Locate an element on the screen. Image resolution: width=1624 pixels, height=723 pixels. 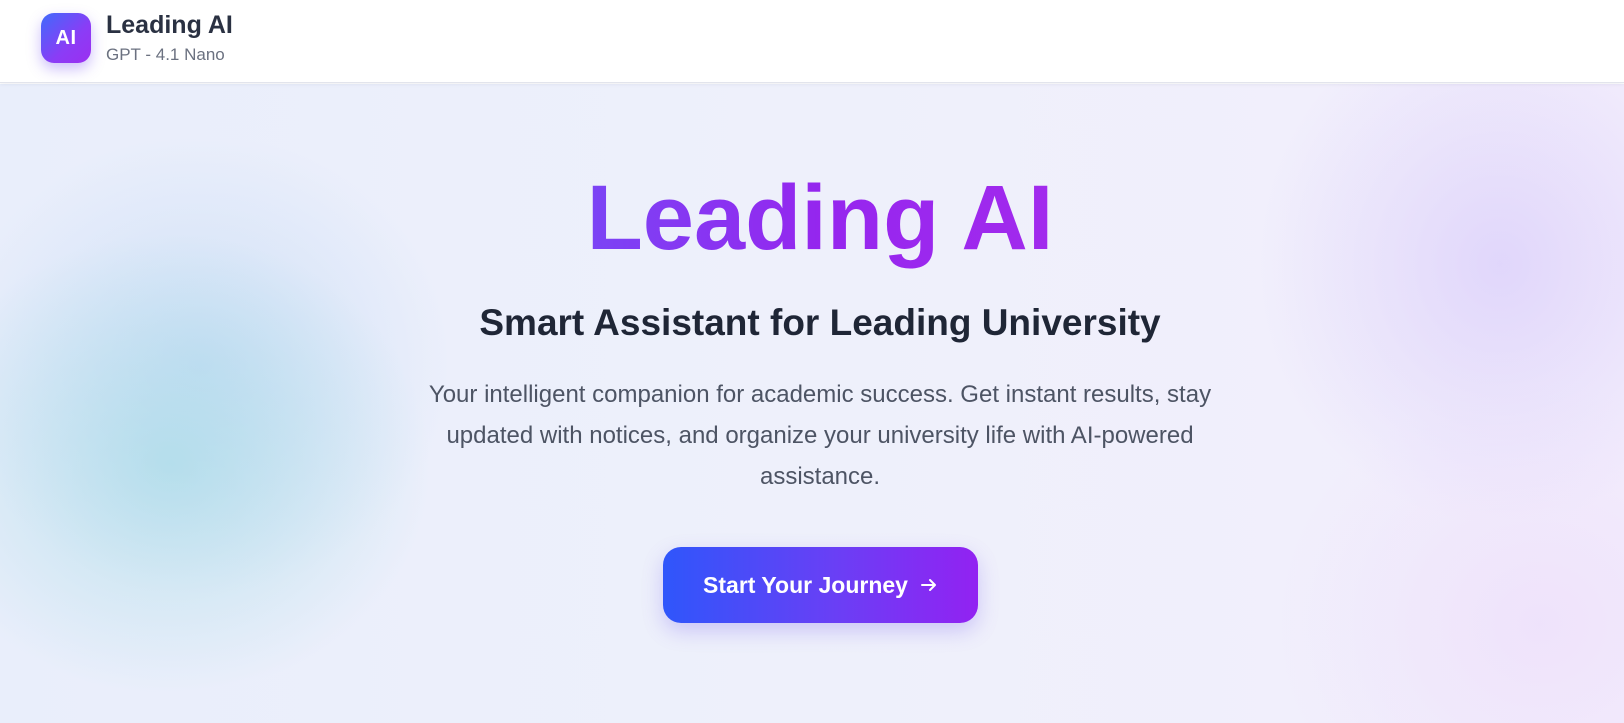
hero-title: Leading AI is located at coordinates (812, 218).